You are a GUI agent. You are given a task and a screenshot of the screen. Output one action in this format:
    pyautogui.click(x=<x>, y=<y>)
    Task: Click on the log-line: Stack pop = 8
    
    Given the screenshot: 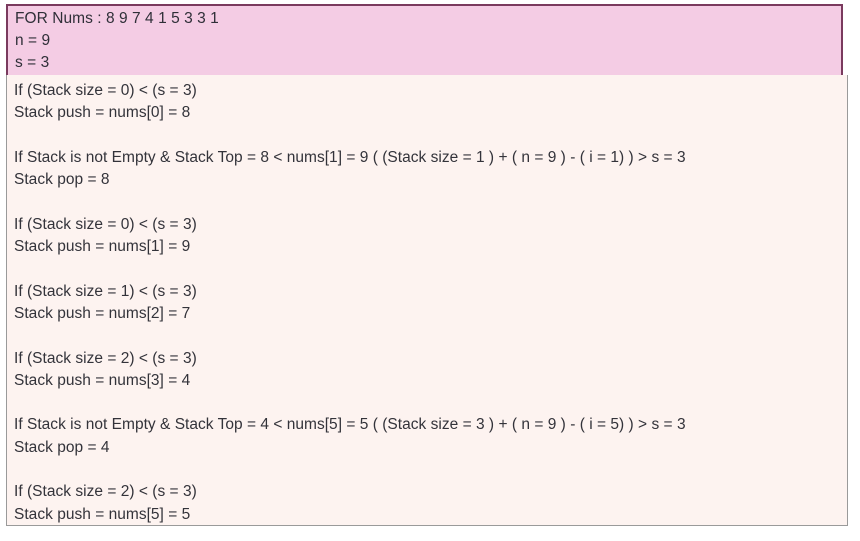 What is the action you would take?
    pyautogui.click(x=62, y=180)
    